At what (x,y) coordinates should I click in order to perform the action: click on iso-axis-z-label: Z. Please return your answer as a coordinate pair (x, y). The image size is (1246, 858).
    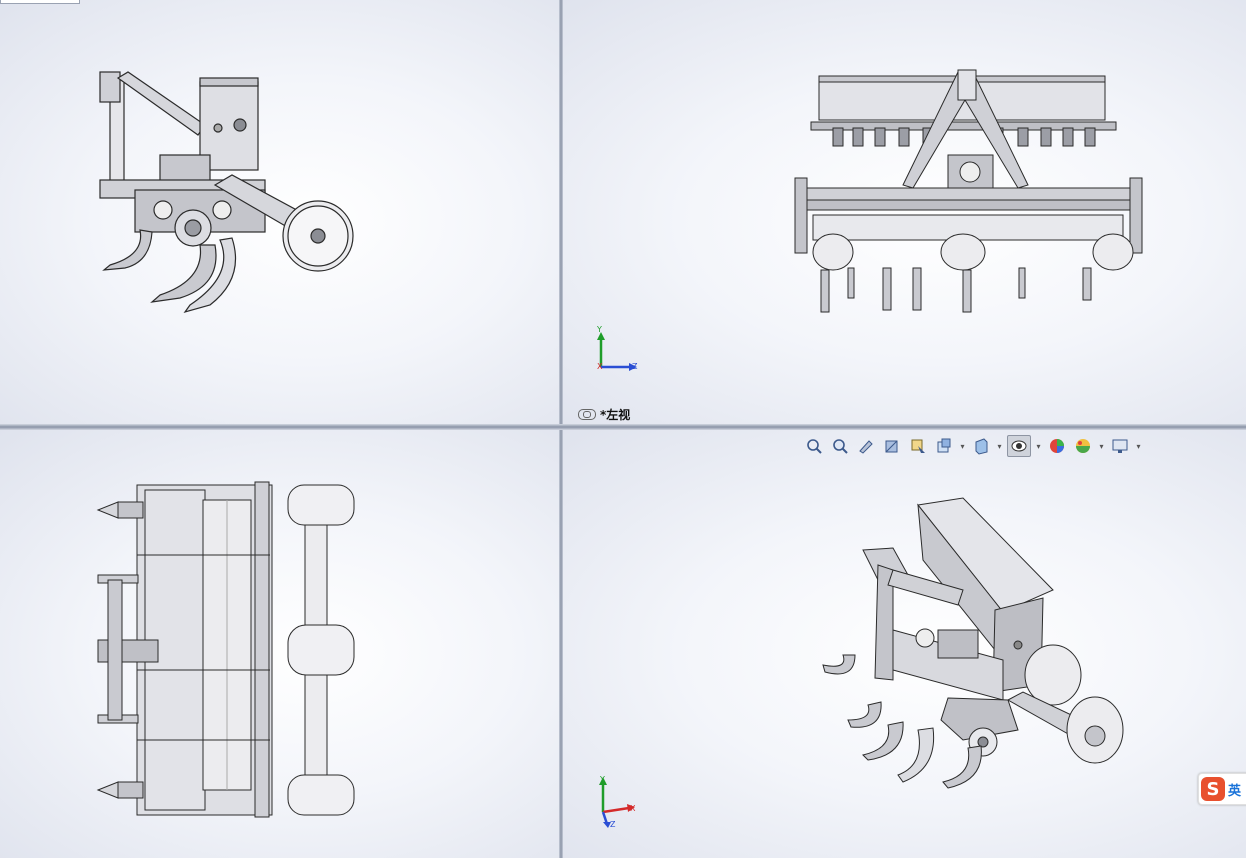
    Looking at the image, I should click on (613, 824).